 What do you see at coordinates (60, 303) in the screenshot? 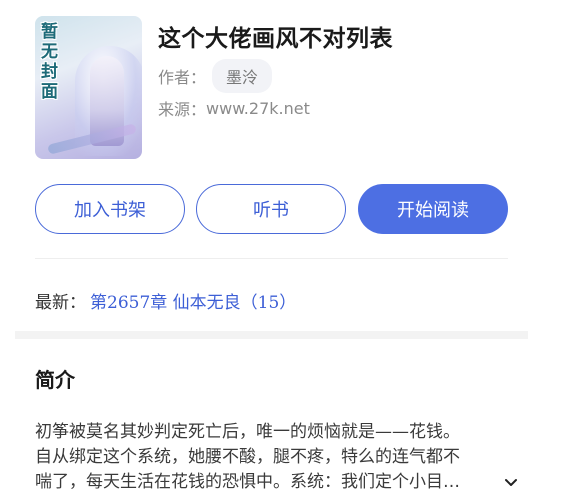
I see `latest-label: 最新：` at bounding box center [60, 303].